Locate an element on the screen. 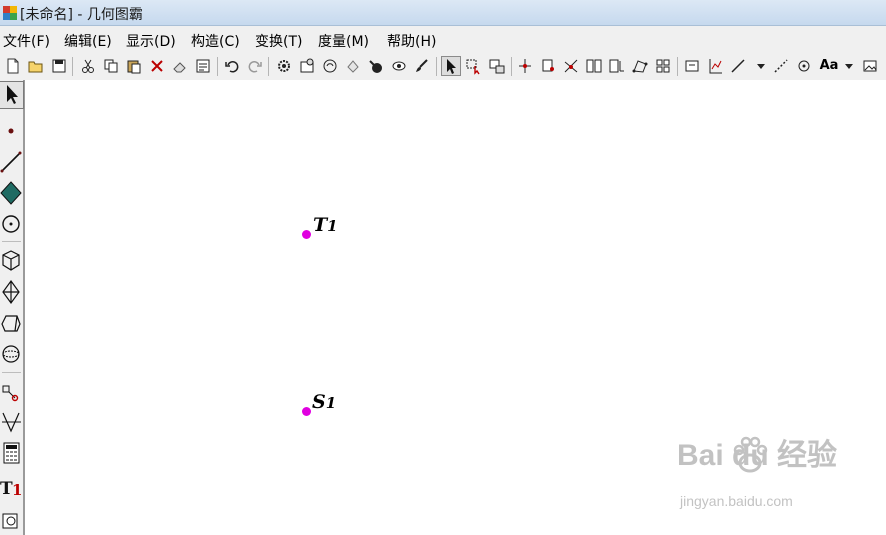 The image size is (886, 535). settings-icon is located at coordinates (284, 66).